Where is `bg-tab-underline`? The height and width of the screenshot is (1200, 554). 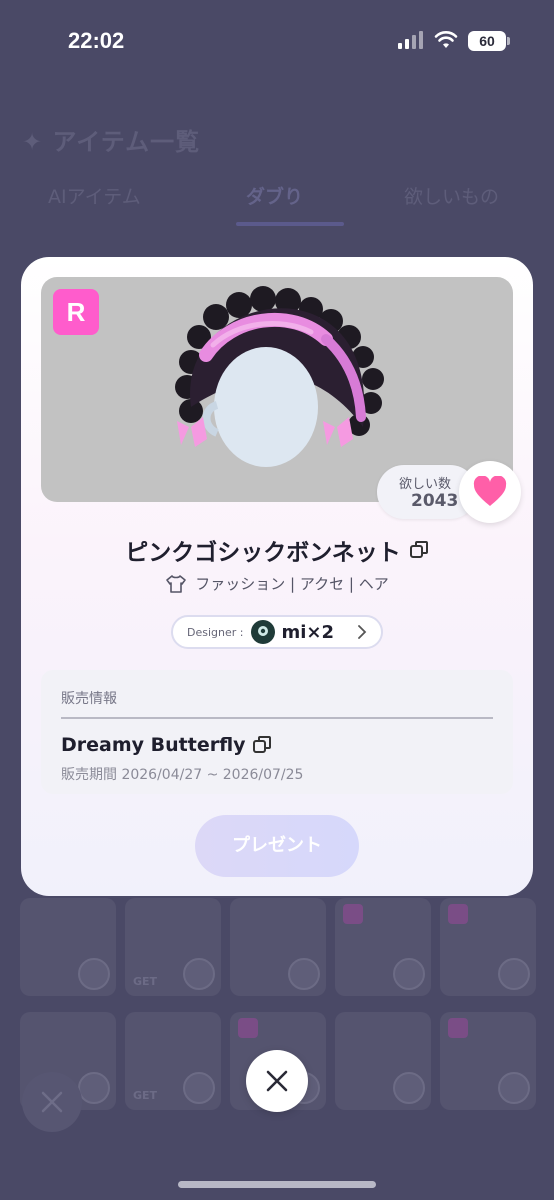
bg-tab-underline is located at coordinates (290, 224).